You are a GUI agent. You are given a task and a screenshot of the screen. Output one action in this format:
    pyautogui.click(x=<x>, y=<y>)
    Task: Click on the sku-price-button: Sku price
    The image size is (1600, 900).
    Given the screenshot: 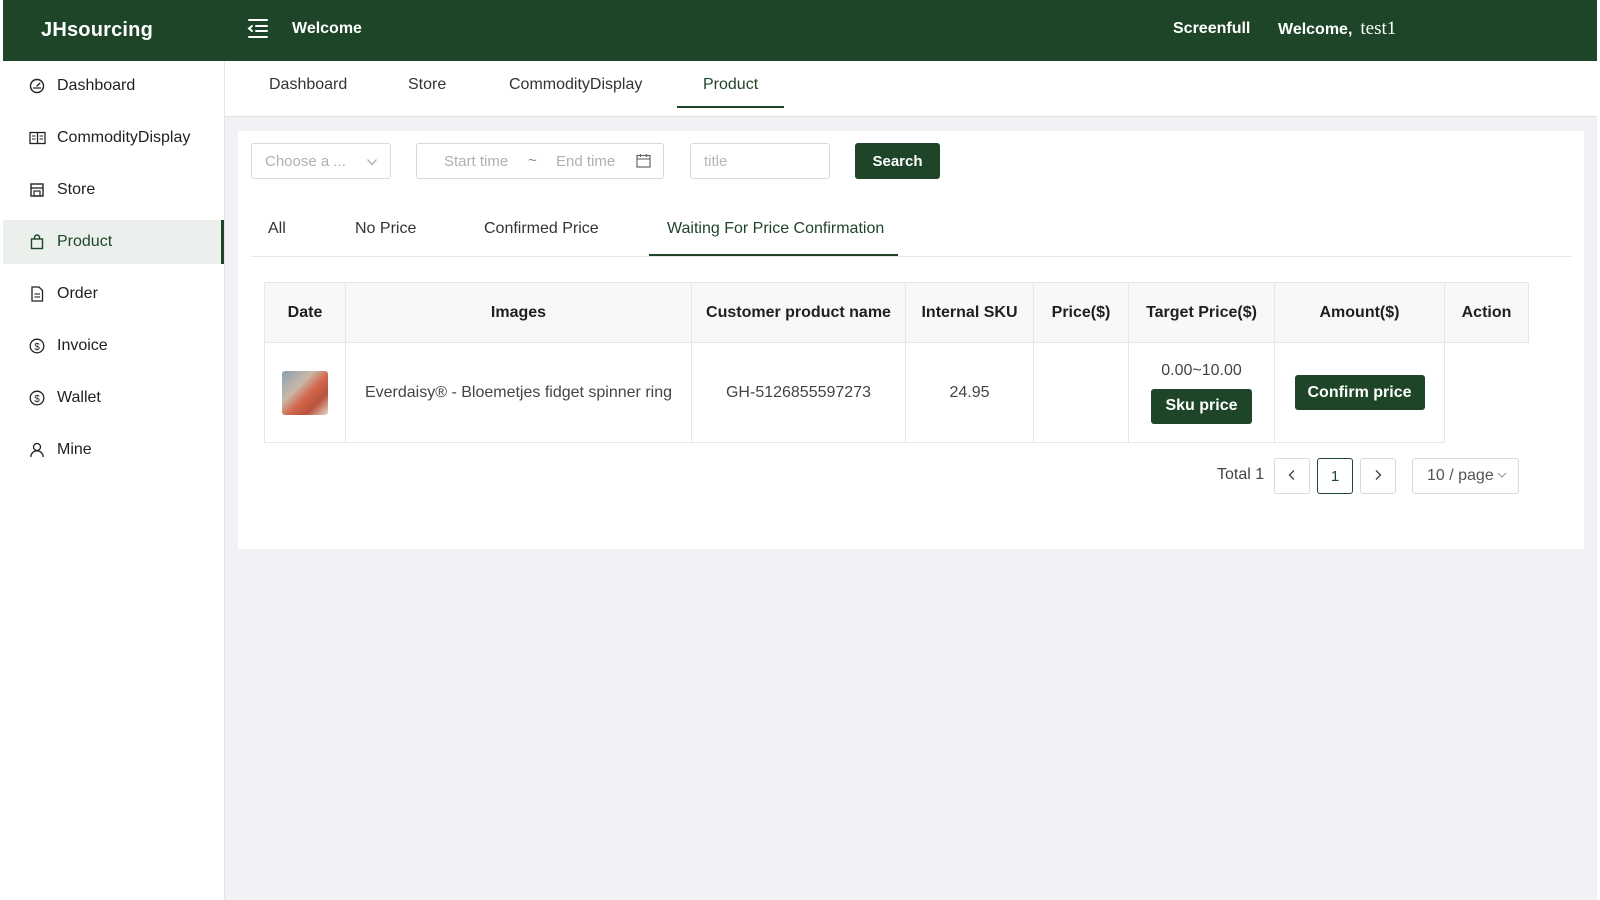 What is the action you would take?
    pyautogui.click(x=1201, y=406)
    